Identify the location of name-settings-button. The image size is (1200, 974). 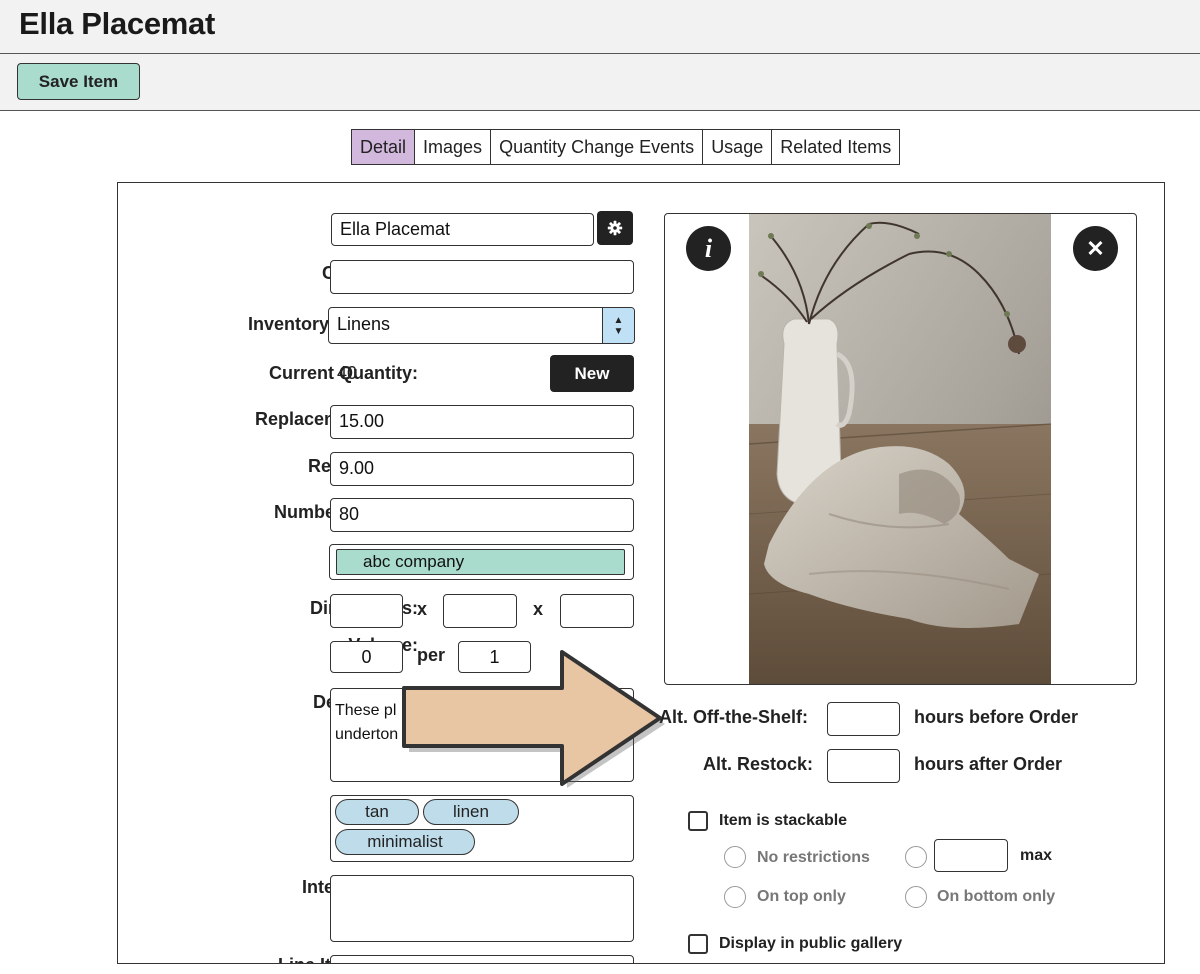
(615, 228).